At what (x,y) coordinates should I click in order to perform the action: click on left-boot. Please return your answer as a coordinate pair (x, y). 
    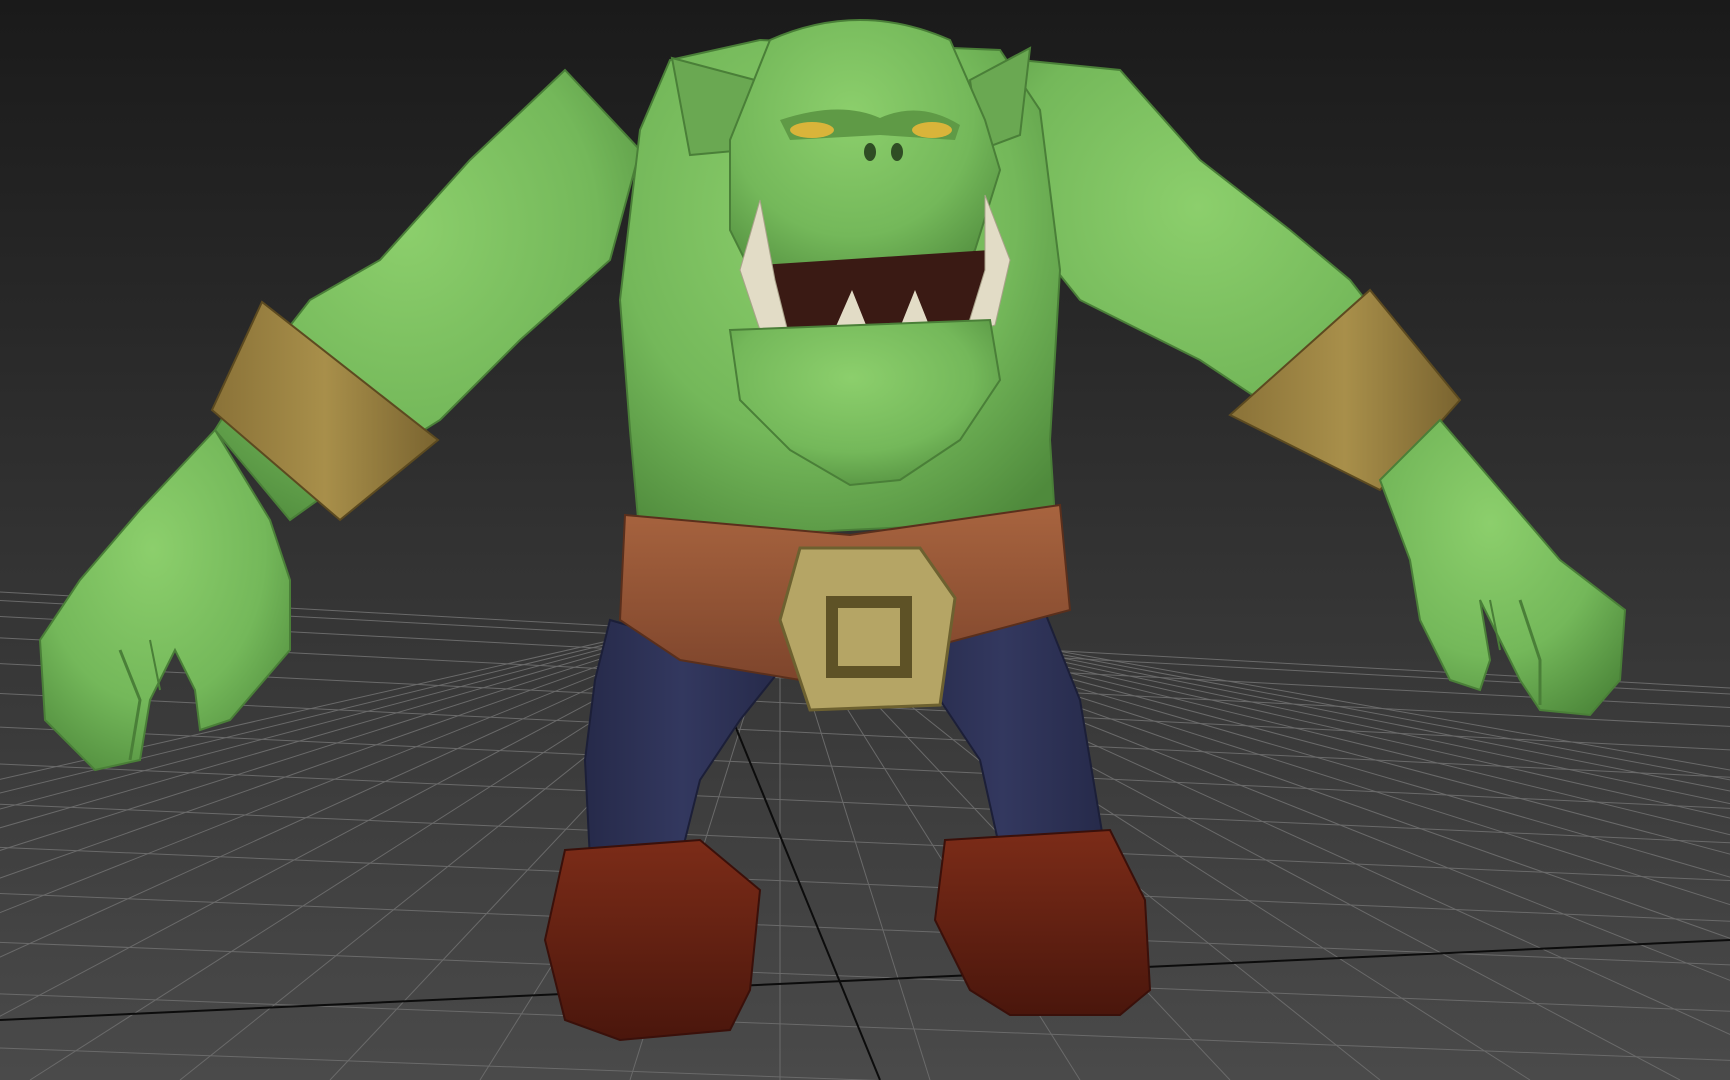
    Looking at the image, I should click on (652, 940).